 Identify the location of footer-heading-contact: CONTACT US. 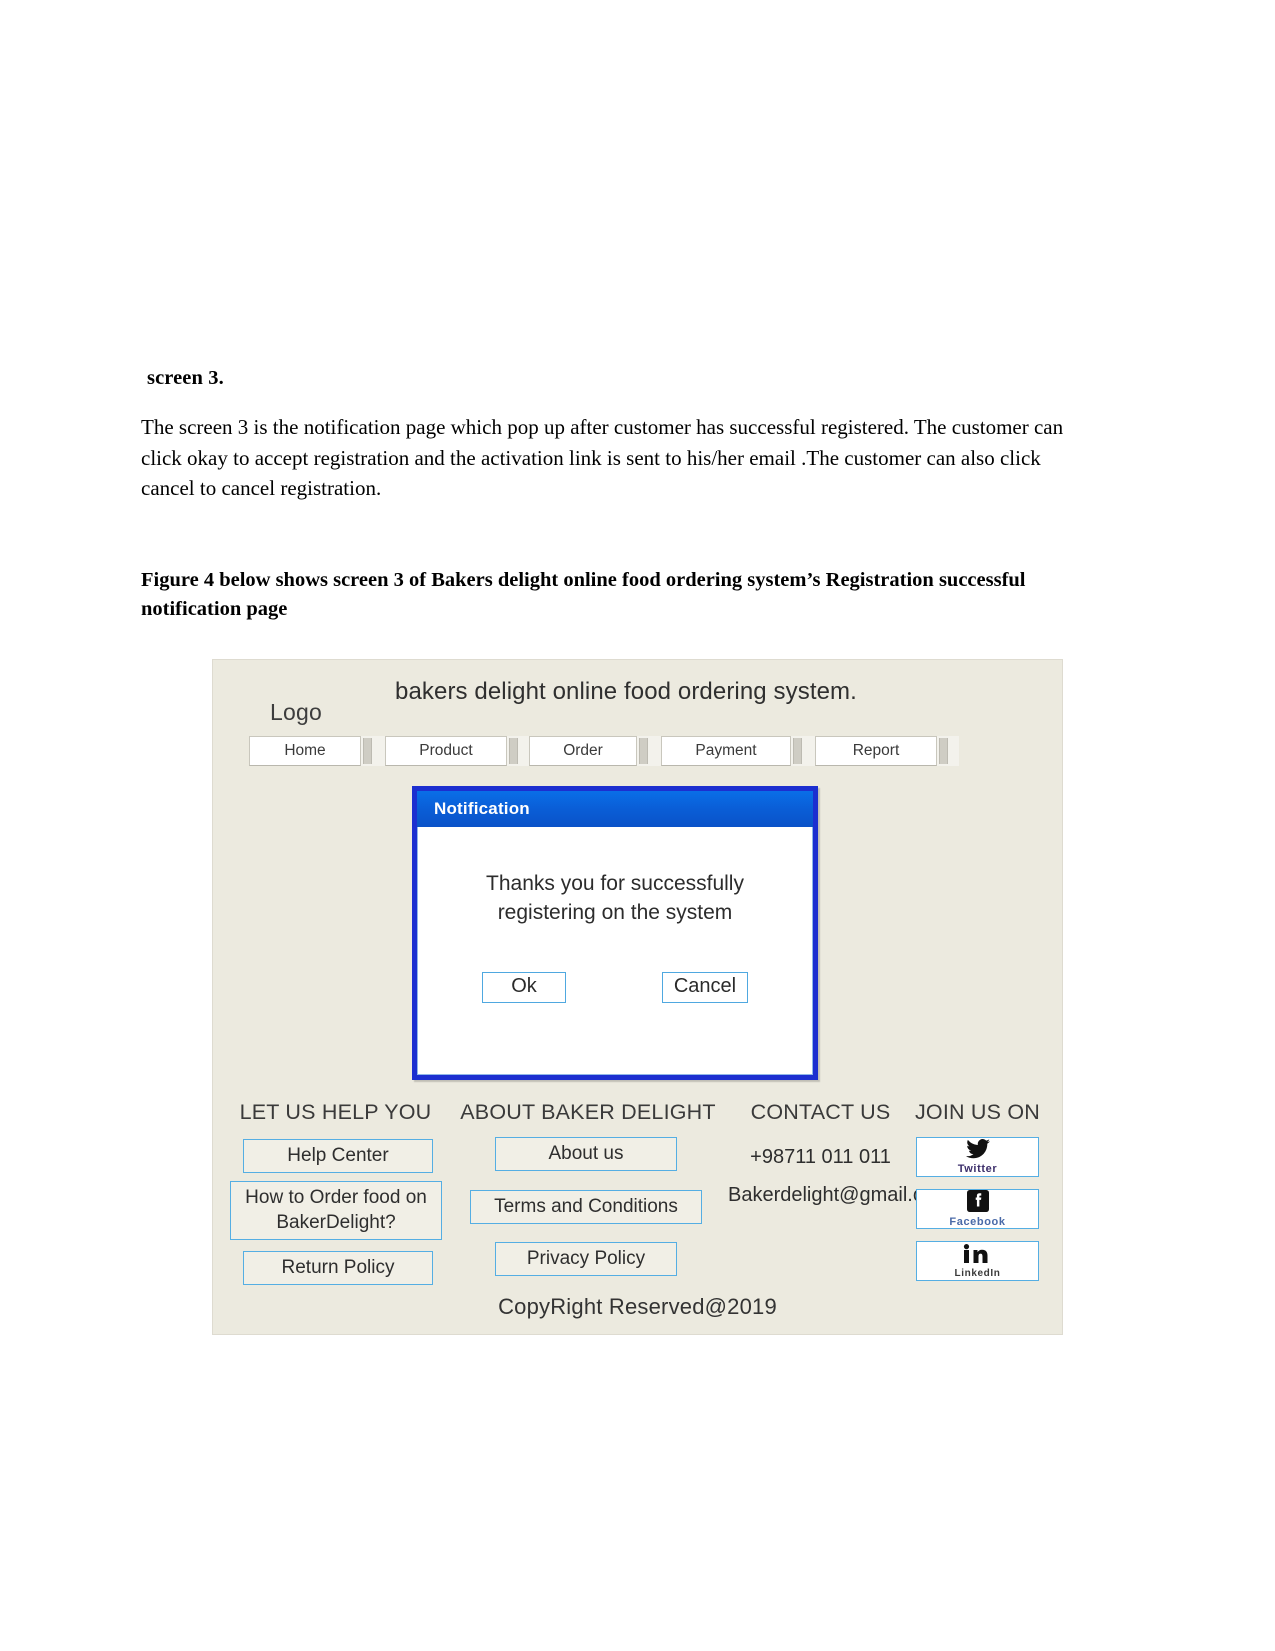
(820, 1112).